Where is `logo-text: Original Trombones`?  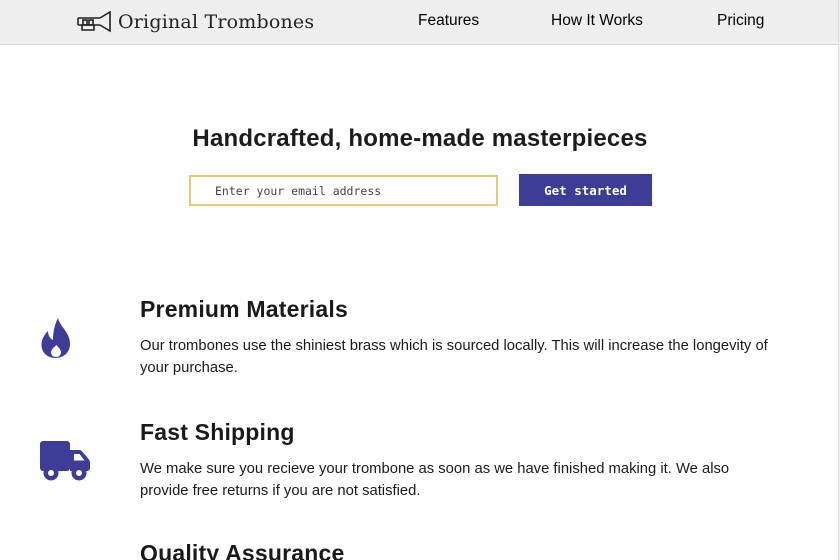 logo-text: Original Trombones is located at coordinates (216, 22).